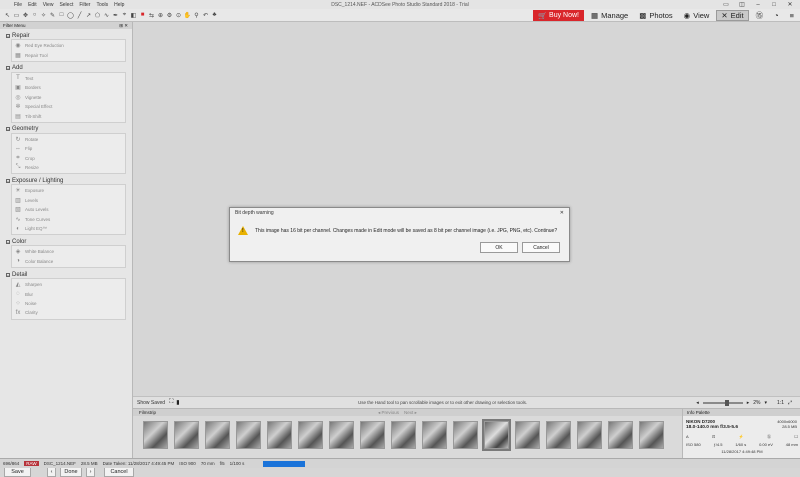  Describe the element at coordinates (756, 403) in the screenshot. I see `zoom-value: 2%` at that location.